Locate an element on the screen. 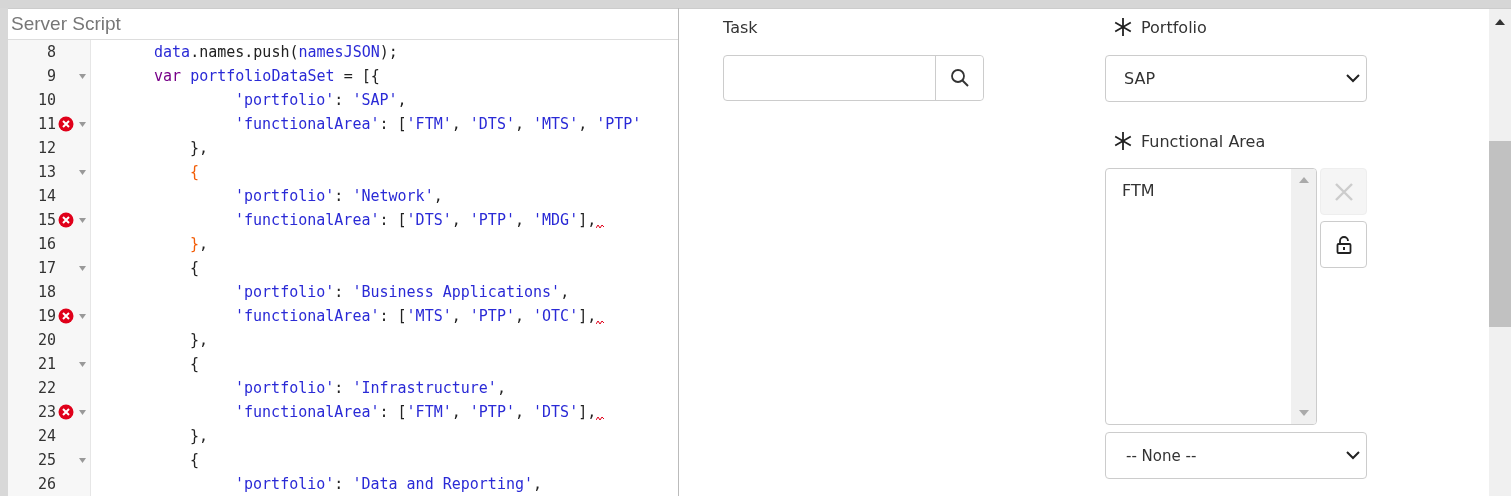  line-number: 24 is located at coordinates (46, 436).